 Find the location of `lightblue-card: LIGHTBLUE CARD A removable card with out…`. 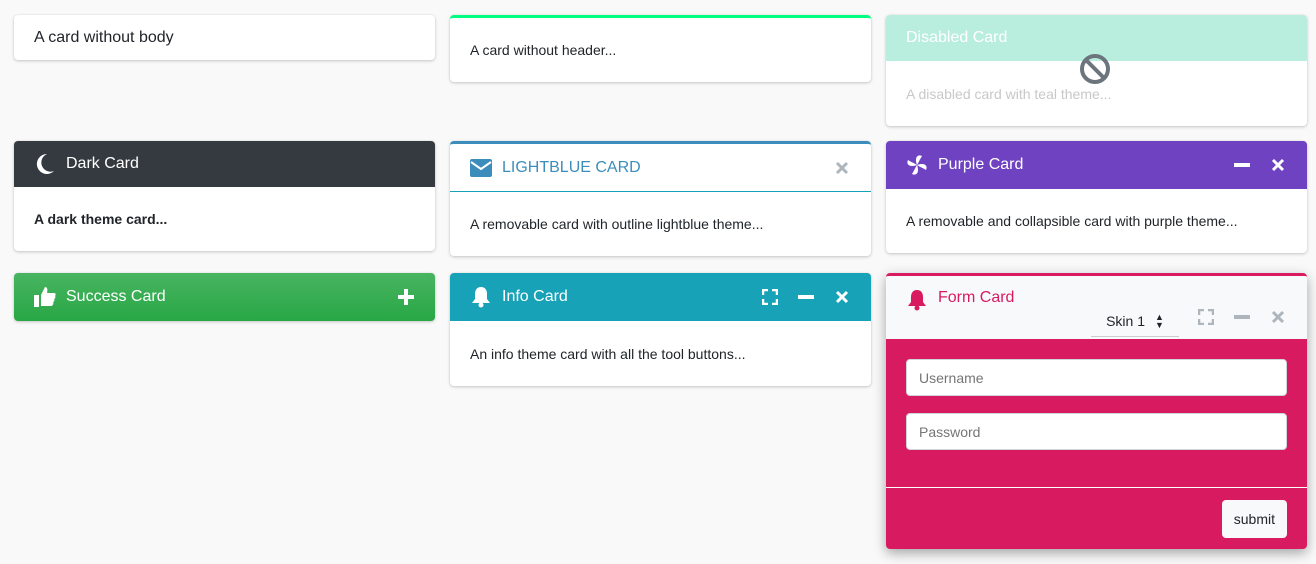

lightblue-card: LIGHTBLUE CARD A removable card with out… is located at coordinates (660, 198).